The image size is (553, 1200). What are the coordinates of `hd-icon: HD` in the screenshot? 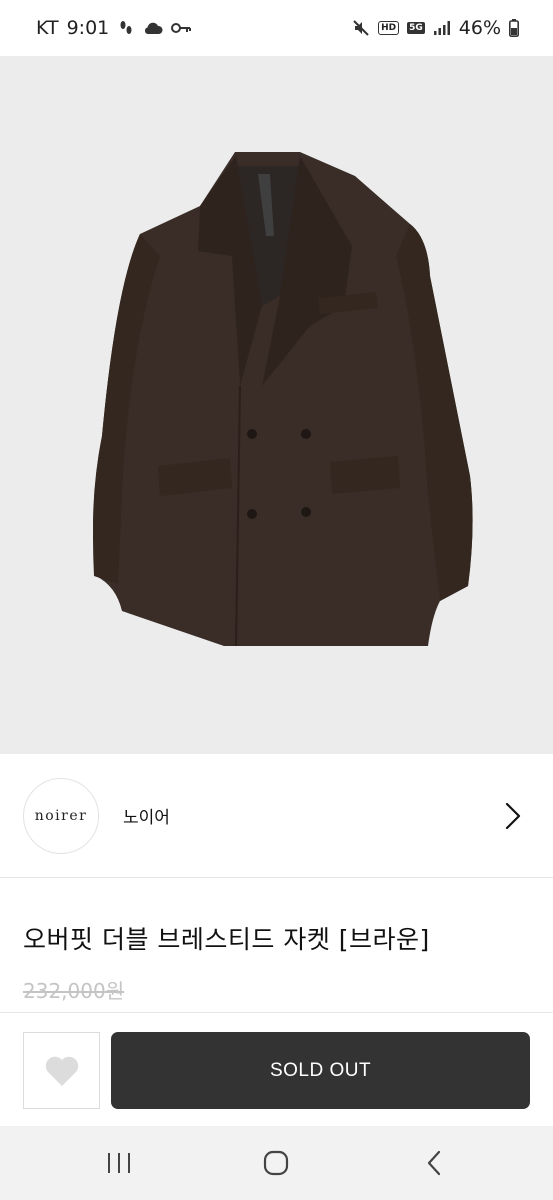 It's located at (389, 28).